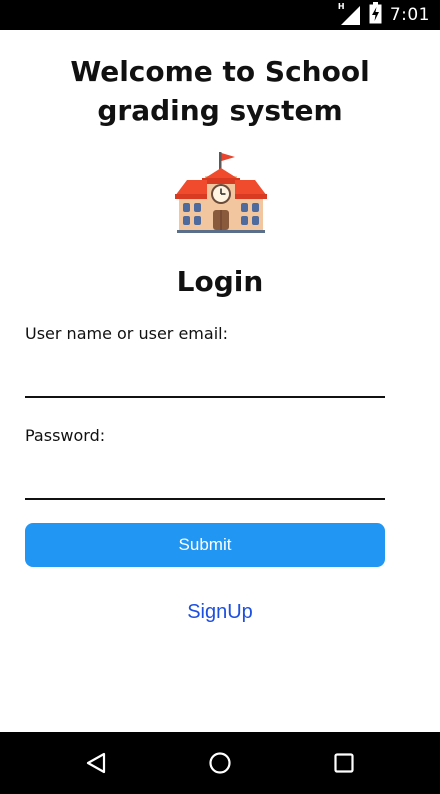 Image resolution: width=440 pixels, height=794 pixels. I want to click on username-input, so click(205, 381).